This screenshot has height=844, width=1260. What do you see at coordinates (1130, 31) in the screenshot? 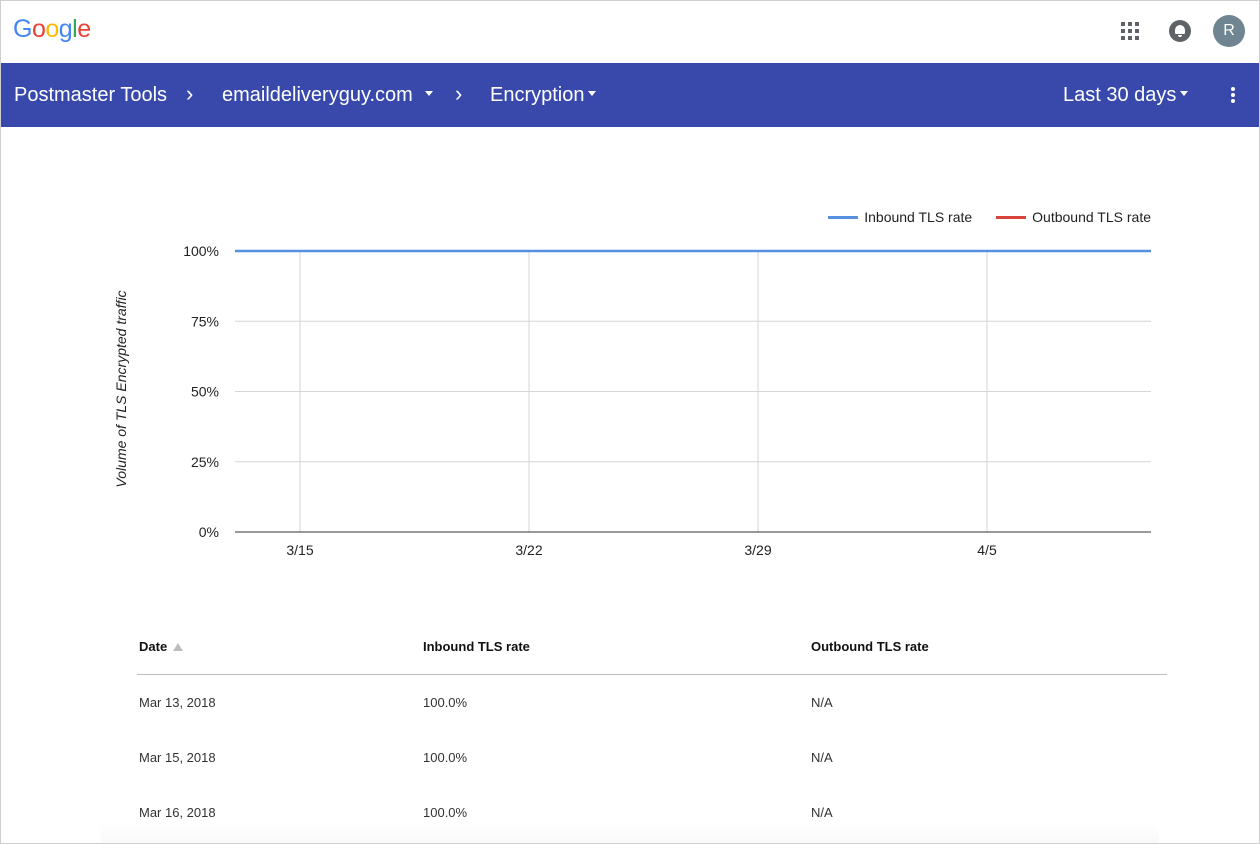
I see `apps-grid-icon` at bounding box center [1130, 31].